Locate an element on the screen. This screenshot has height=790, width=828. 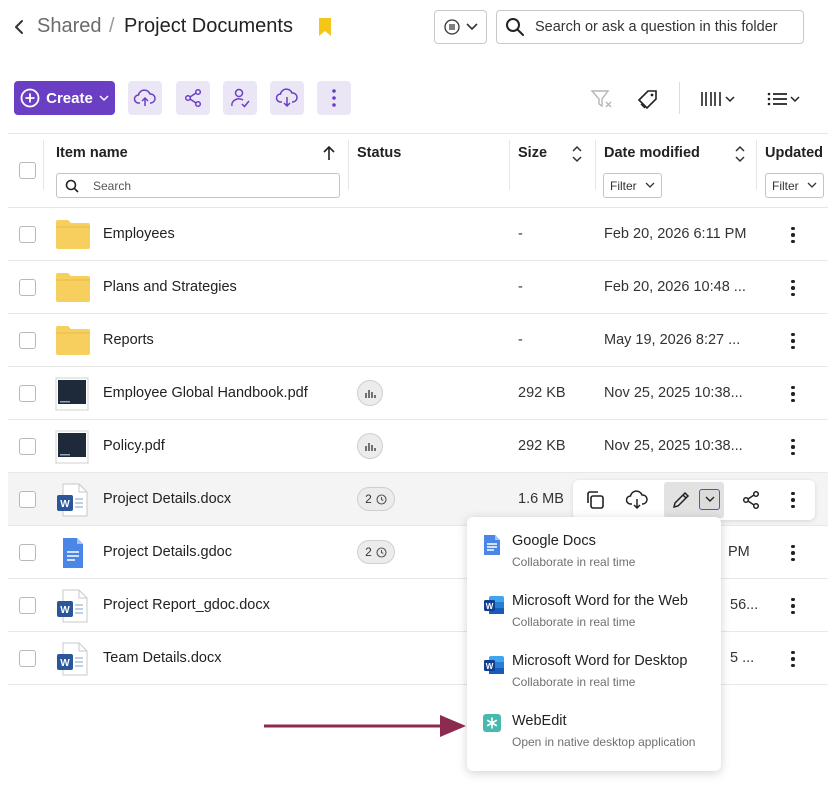
back-arrow-icon is located at coordinates (19, 27).